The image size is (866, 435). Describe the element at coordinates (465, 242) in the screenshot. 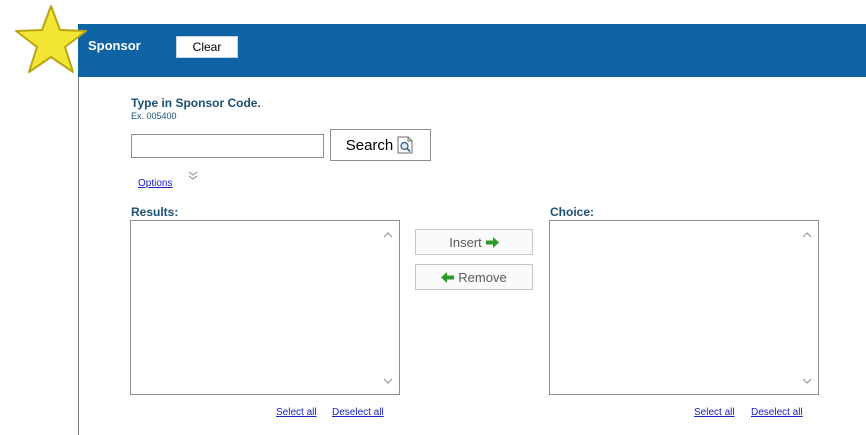

I see `insert-label: Insert` at that location.